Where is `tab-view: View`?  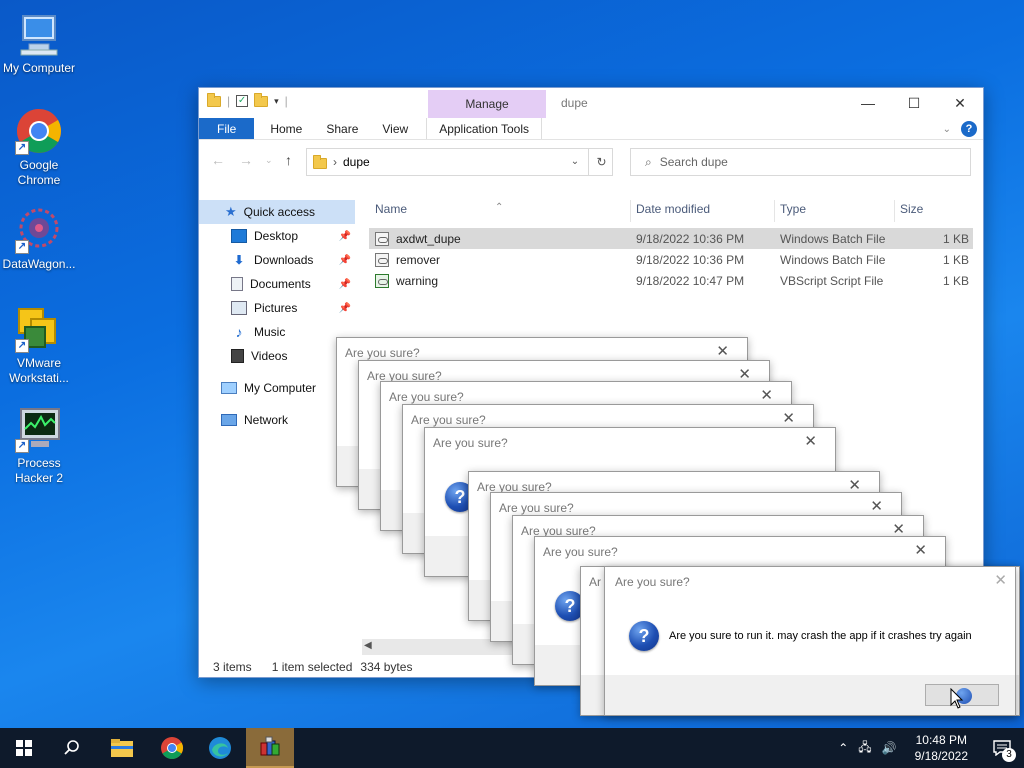 tab-view: View is located at coordinates (395, 128).